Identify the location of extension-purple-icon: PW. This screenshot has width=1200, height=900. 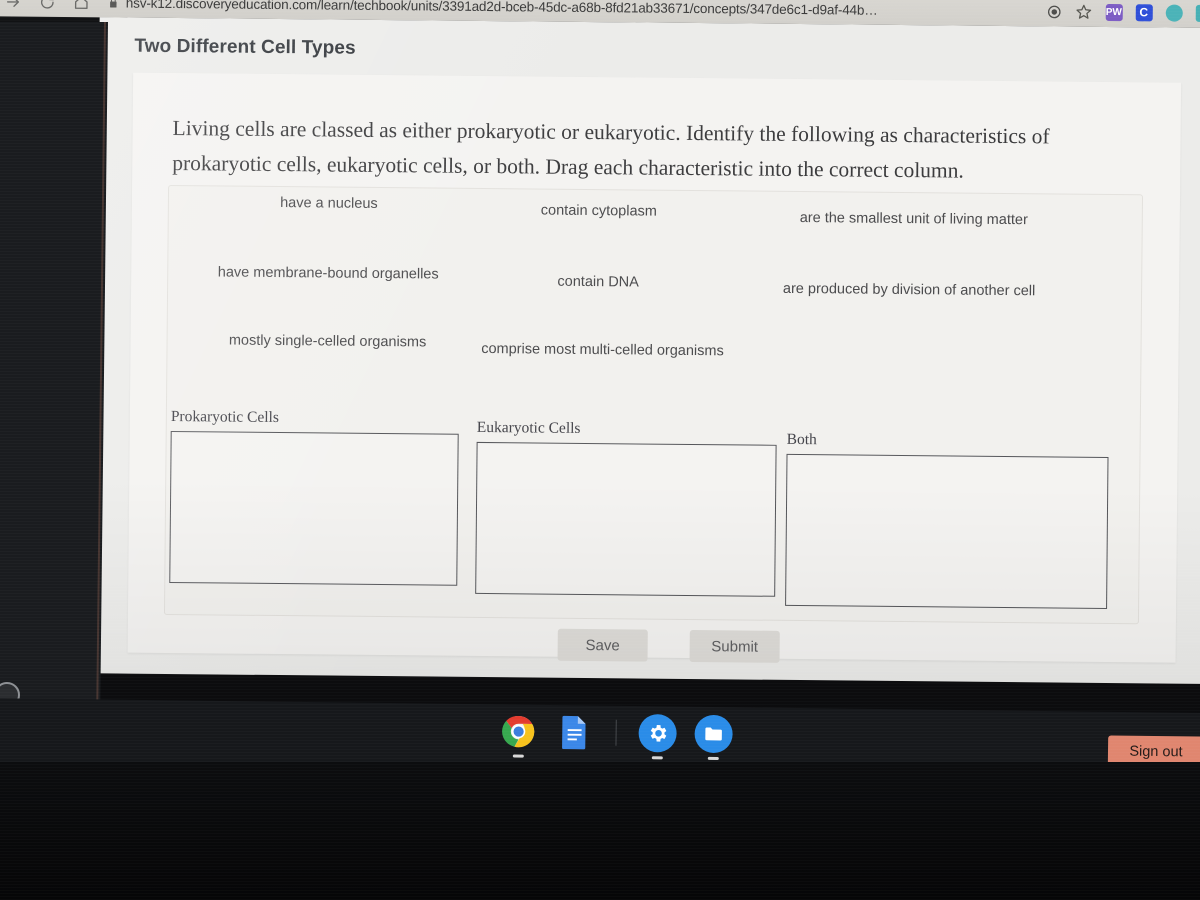
(1114, 12).